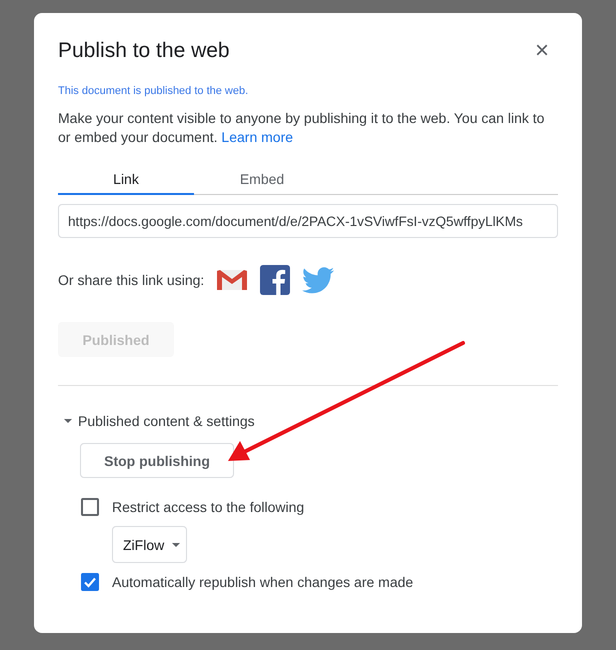 Image resolution: width=616 pixels, height=650 pixels. Describe the element at coordinates (157, 460) in the screenshot. I see `stop-publishing-button: Stop publishing` at that location.